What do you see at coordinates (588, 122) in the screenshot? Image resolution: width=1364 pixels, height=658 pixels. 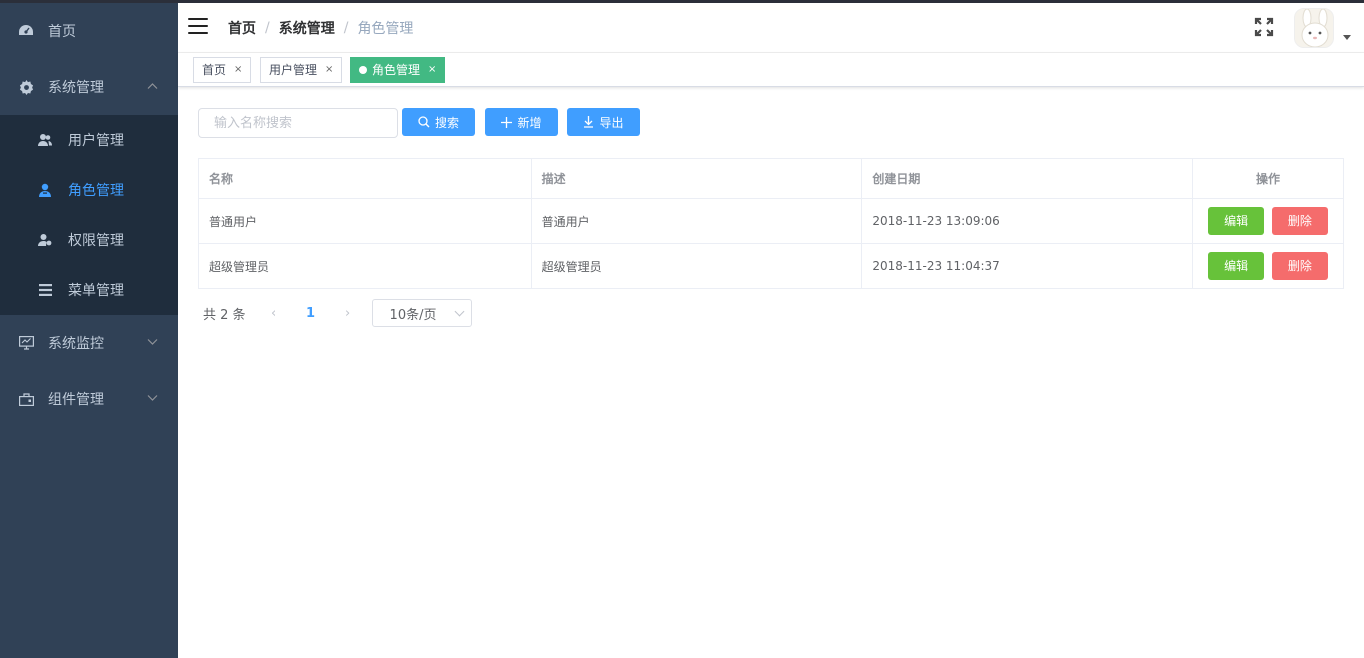 I see `download-icon` at bounding box center [588, 122].